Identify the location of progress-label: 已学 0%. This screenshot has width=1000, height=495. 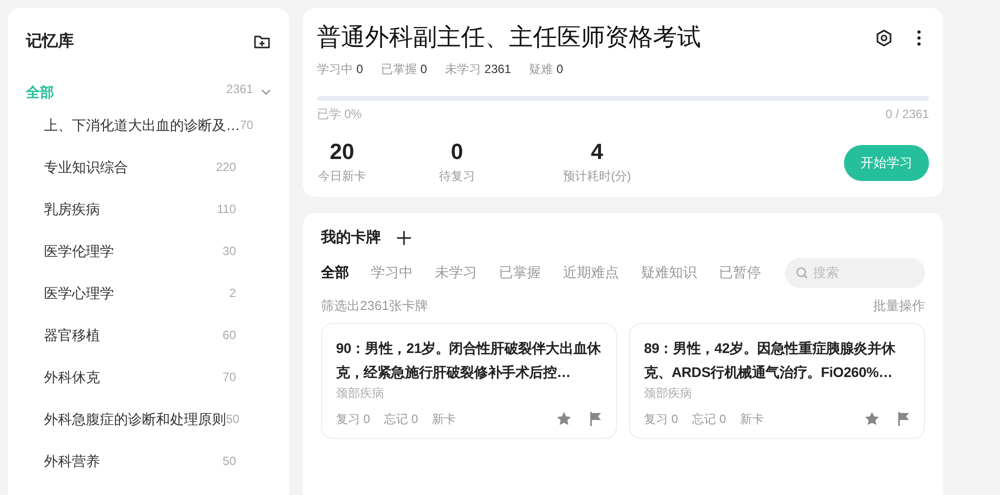
(339, 114).